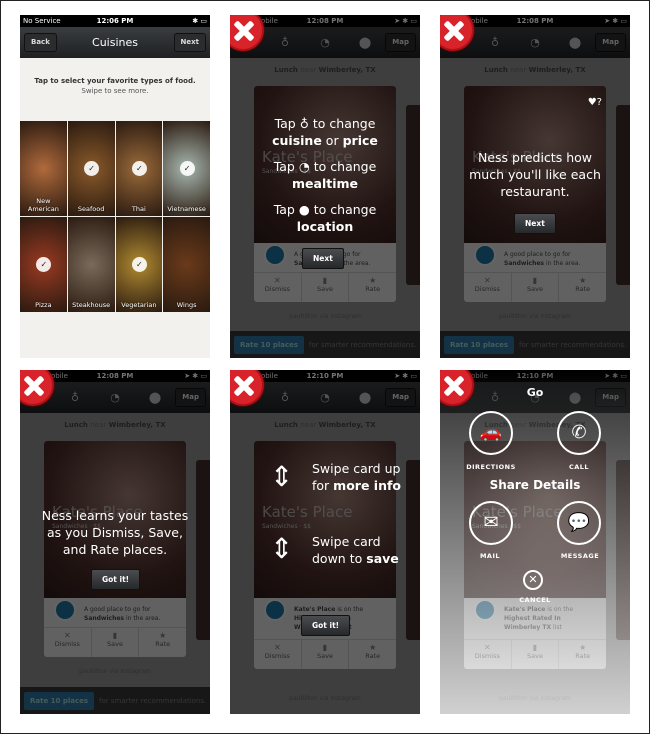 The width and height of the screenshot is (650, 734). I want to click on cancel-label: CANCEL, so click(535, 600).